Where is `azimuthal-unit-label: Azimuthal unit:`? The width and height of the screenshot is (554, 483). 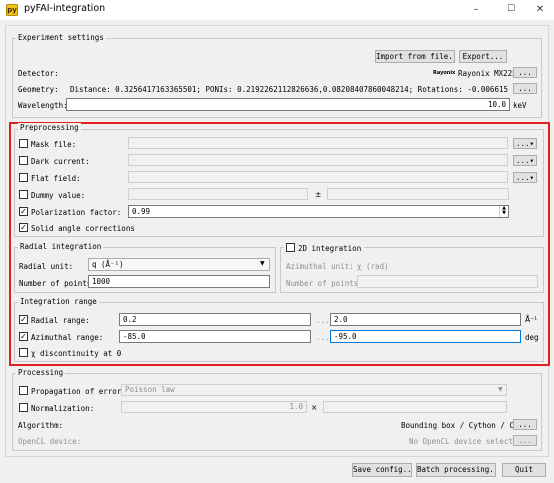
azimuthal-unit-label: Azimuthal unit: is located at coordinates (320, 266).